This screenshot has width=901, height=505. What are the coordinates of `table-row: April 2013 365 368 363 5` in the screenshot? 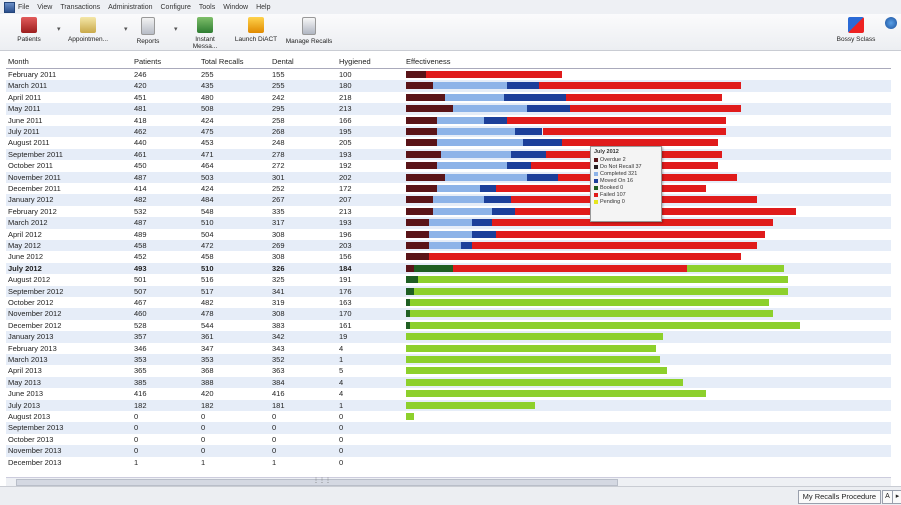 It's located at (448, 370).